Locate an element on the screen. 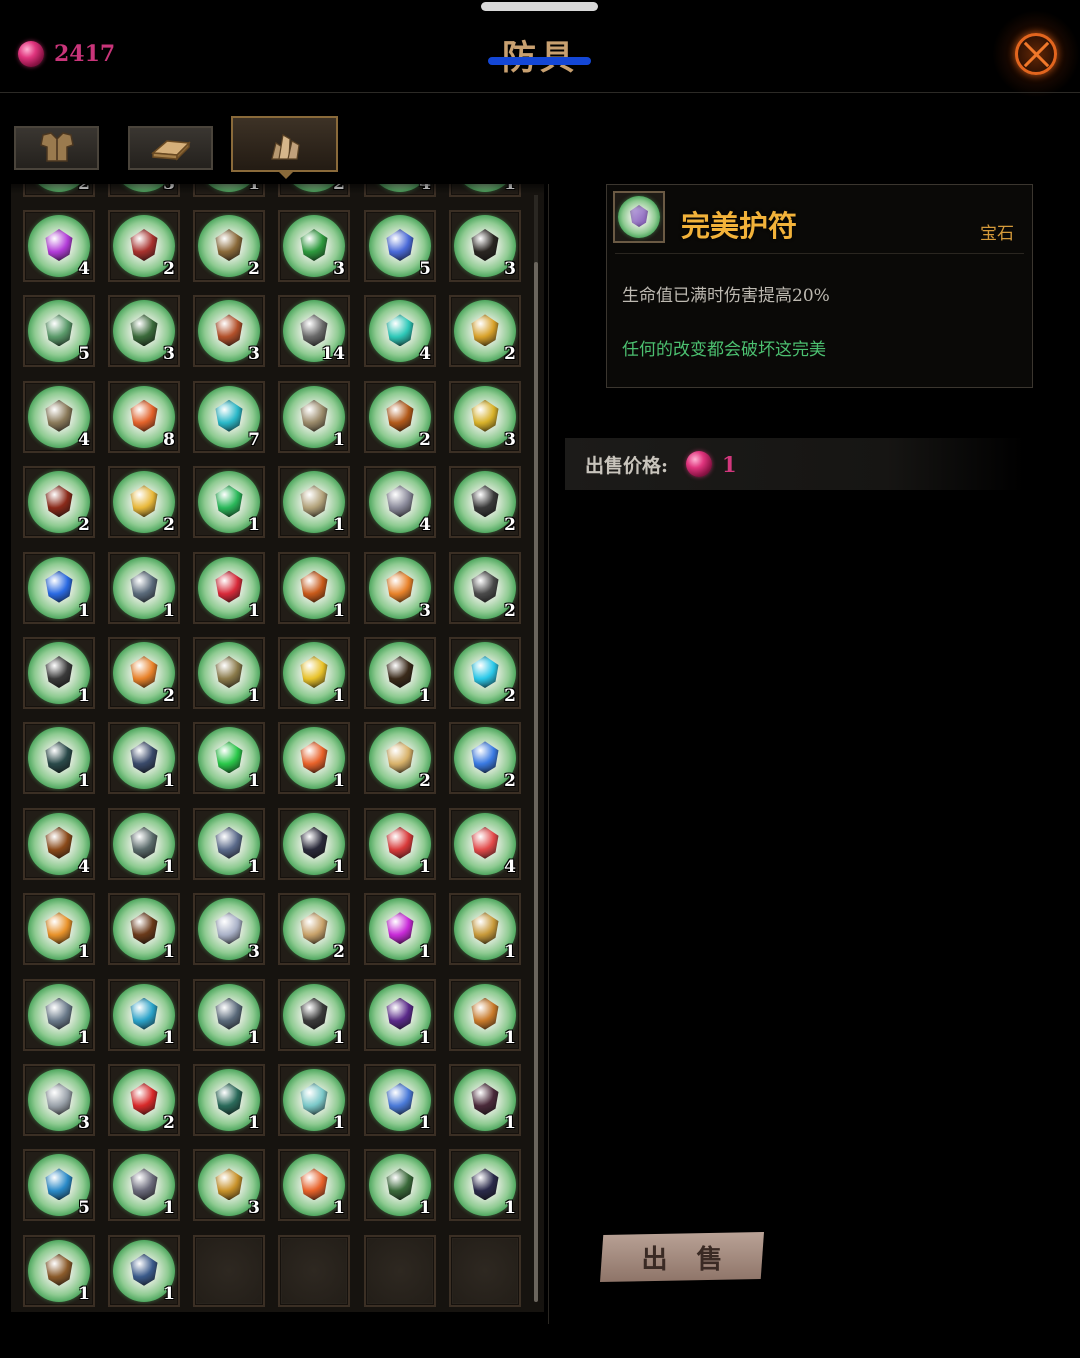 The width and height of the screenshot is (1080, 1358). inventory-slot: 8 is located at coordinates (144, 416).